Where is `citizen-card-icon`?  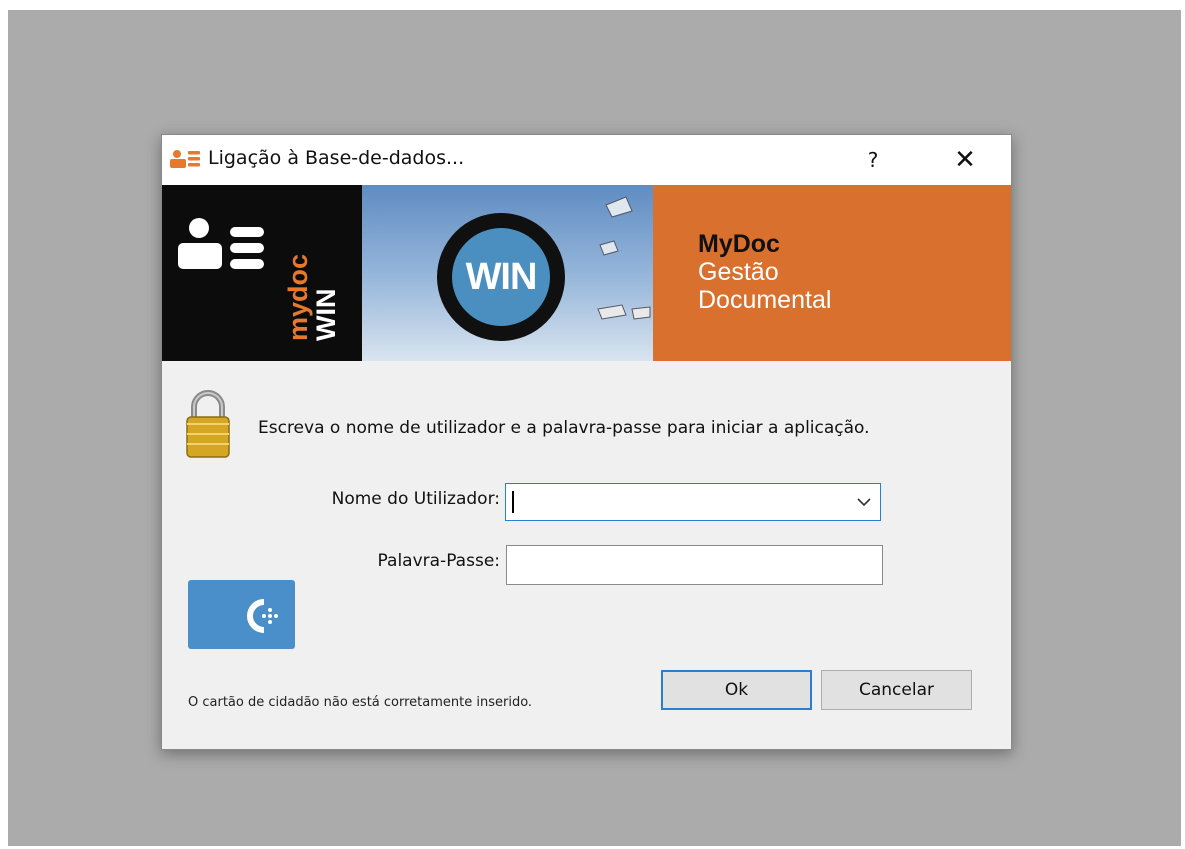
citizen-card-icon is located at coordinates (262, 616).